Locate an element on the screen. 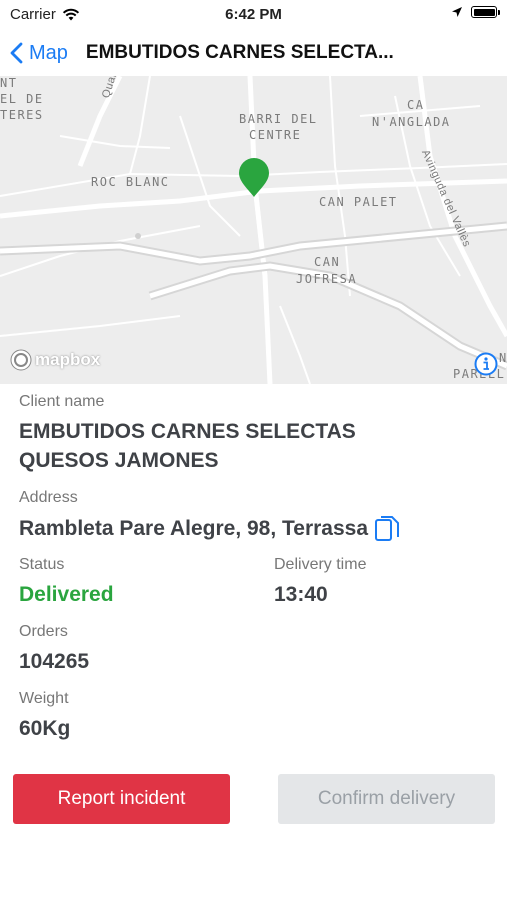  map-label: BARRI DEL is located at coordinates (278, 119).